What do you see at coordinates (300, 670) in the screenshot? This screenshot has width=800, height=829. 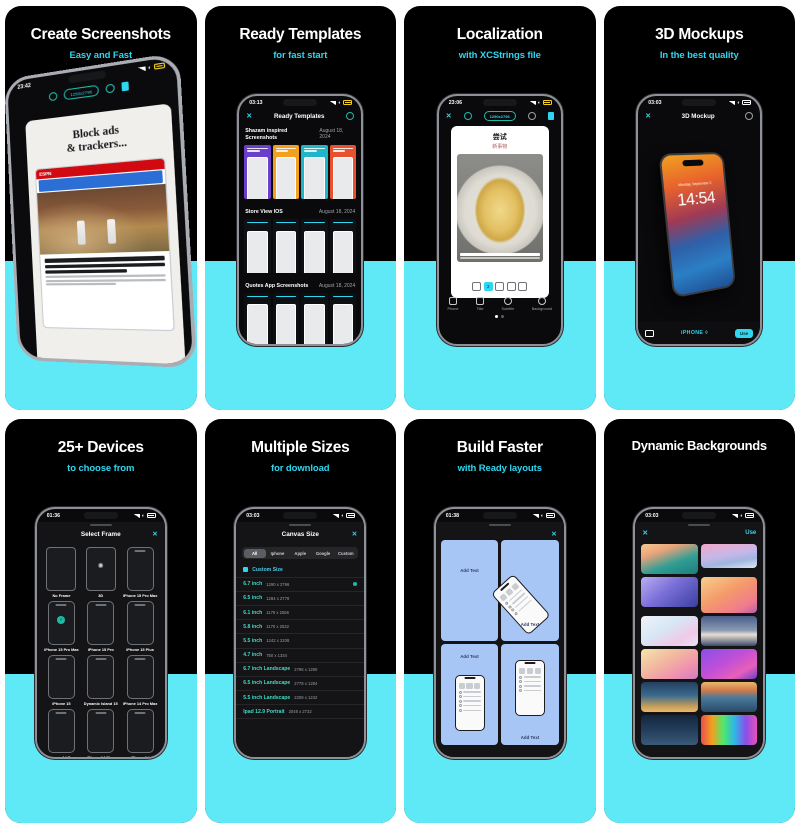 I see `size-row: 6.7 inch Landscape 2796 x 1290` at bounding box center [300, 670].